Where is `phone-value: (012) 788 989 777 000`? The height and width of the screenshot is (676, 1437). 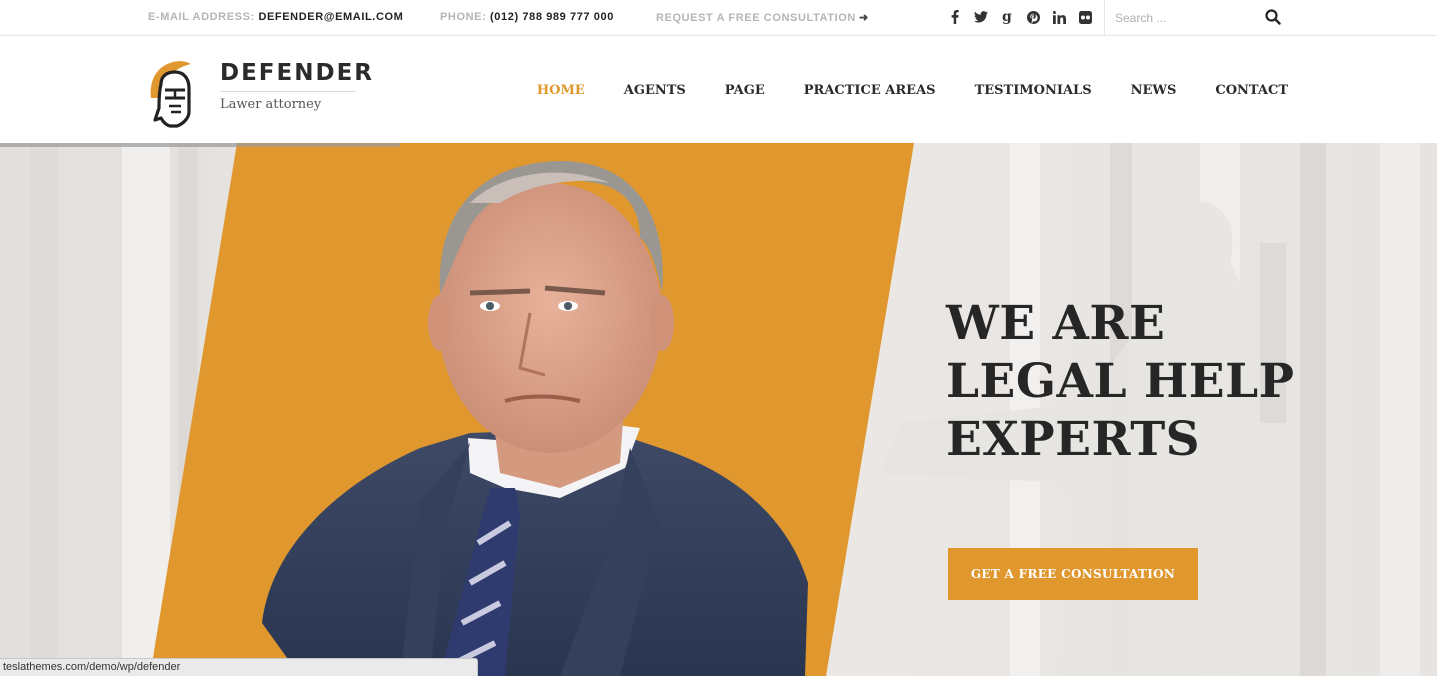 phone-value: (012) 788 989 777 000 is located at coordinates (552, 17).